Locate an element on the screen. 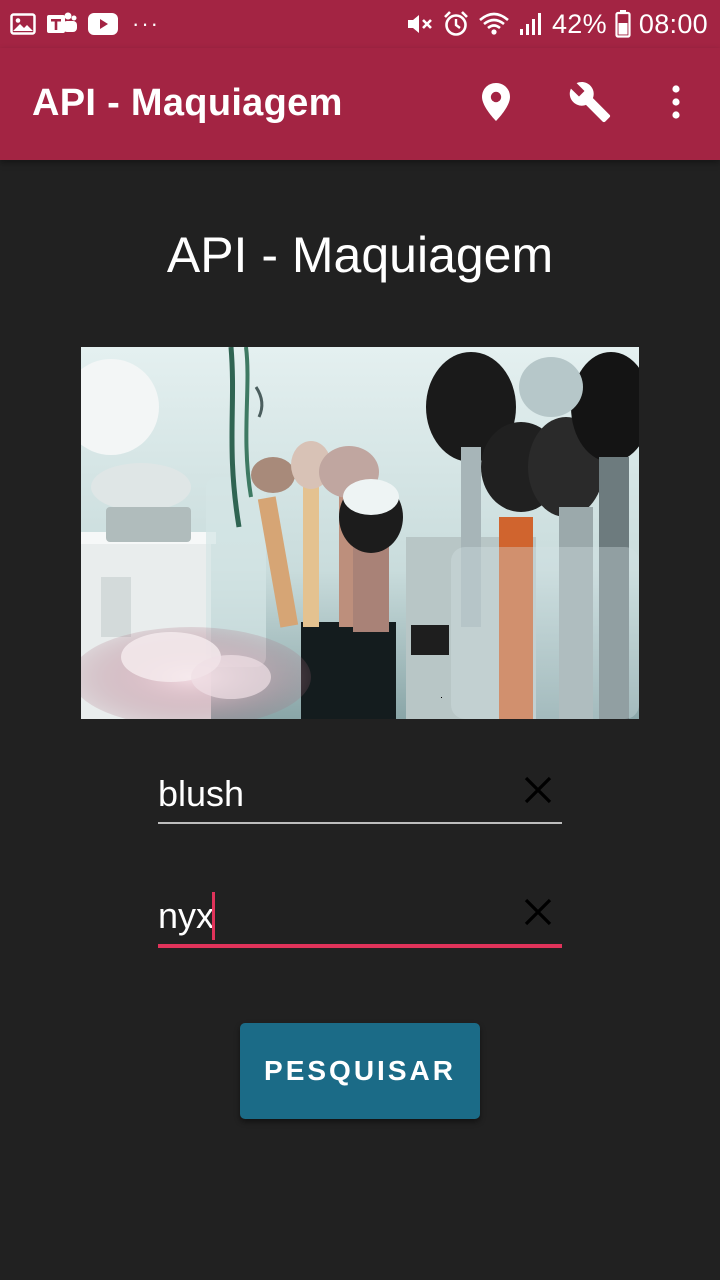 This screenshot has width=720, height=1280. status-bar: ··· 42% 08:00 is located at coordinates (360, 24).